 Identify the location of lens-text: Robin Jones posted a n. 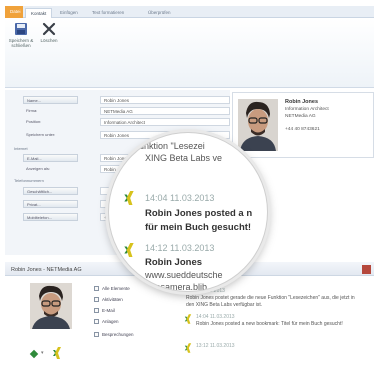
(199, 213).